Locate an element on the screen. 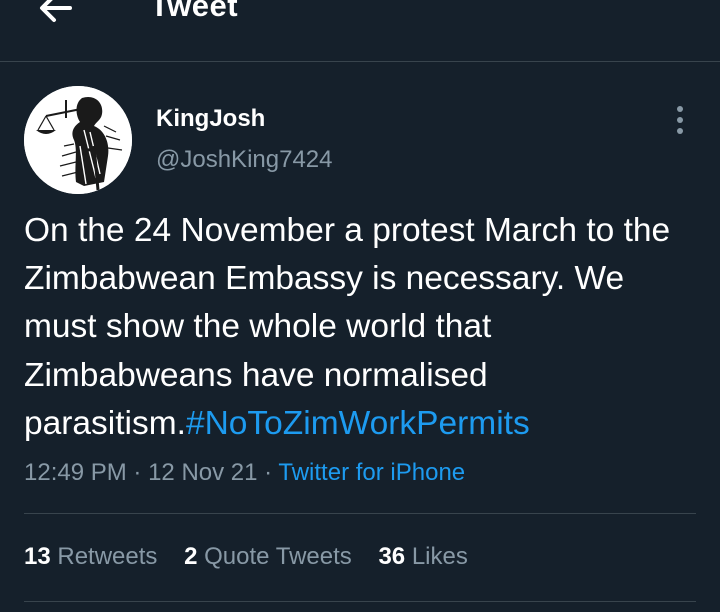 Image resolution: width=720 pixels, height=612 pixels. more-options-button is located at coordinates (680, 120).